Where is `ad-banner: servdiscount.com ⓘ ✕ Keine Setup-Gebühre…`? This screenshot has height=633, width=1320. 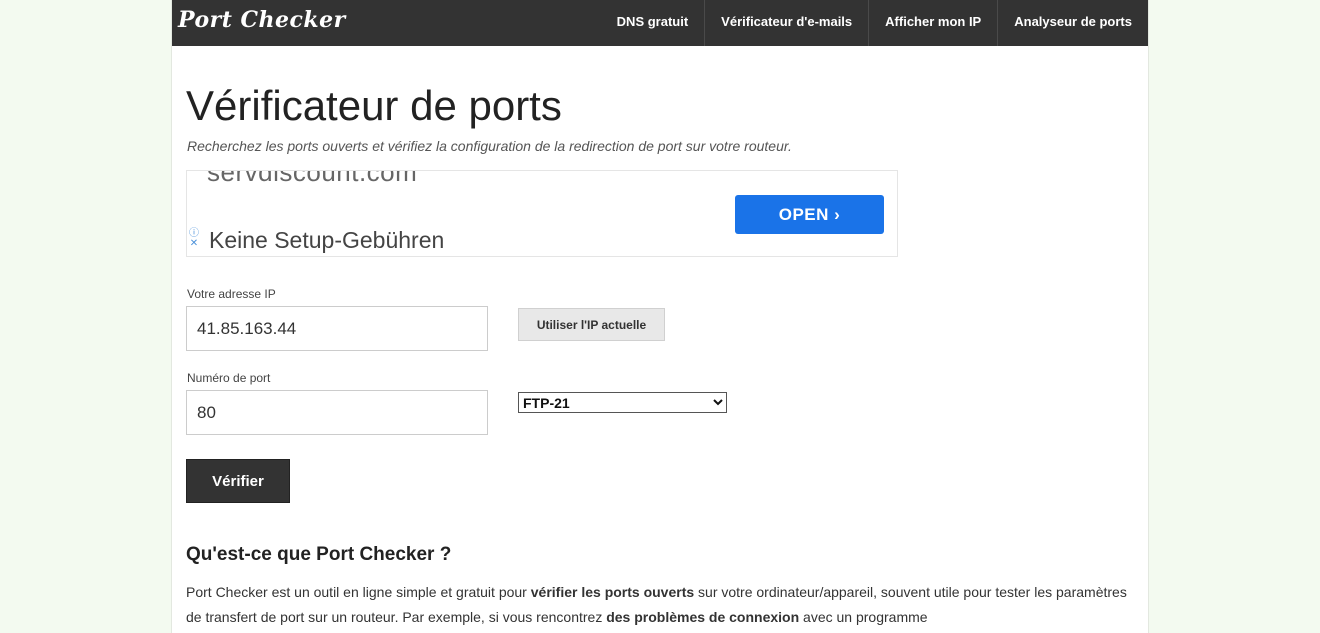 ad-banner: servdiscount.com ⓘ ✕ Keine Setup-Gebühre… is located at coordinates (542, 213).